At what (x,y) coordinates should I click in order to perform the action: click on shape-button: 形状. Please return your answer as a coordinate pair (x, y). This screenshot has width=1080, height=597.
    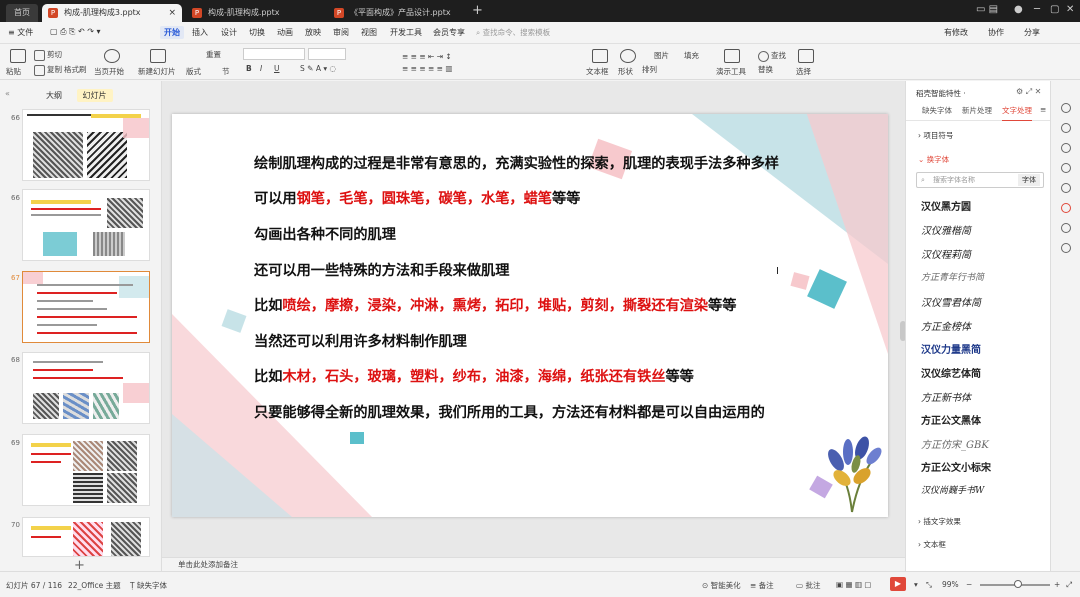
    Looking at the image, I should click on (625, 71).